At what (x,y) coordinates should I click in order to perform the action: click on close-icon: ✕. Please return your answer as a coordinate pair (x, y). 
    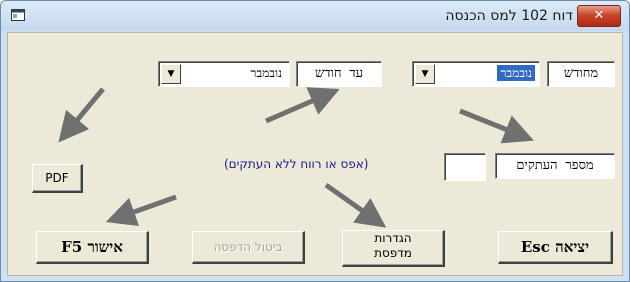
    Looking at the image, I should click on (599, 15).